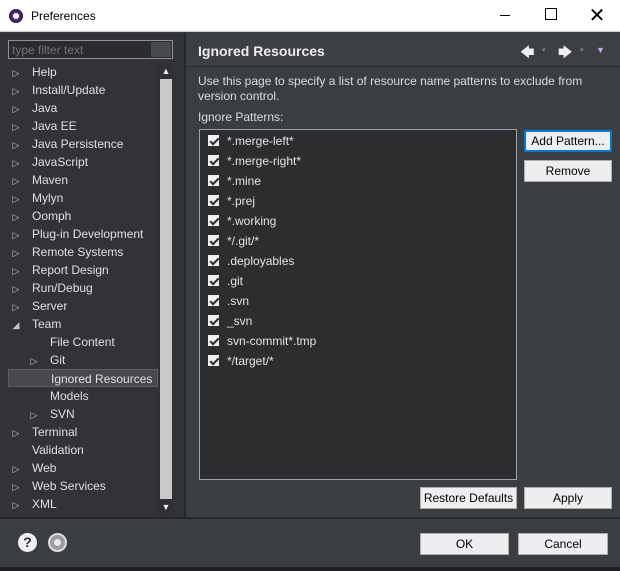 The image size is (620, 571). Describe the element at coordinates (527, 54) in the screenshot. I see `back-arrow-icon: 🡄` at that location.